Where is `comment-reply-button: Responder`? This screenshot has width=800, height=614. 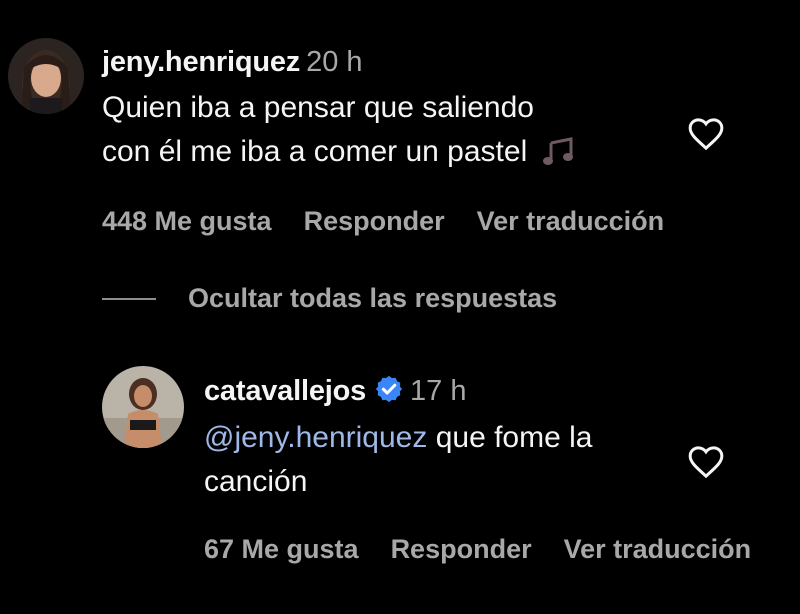 comment-reply-button: Responder is located at coordinates (374, 221).